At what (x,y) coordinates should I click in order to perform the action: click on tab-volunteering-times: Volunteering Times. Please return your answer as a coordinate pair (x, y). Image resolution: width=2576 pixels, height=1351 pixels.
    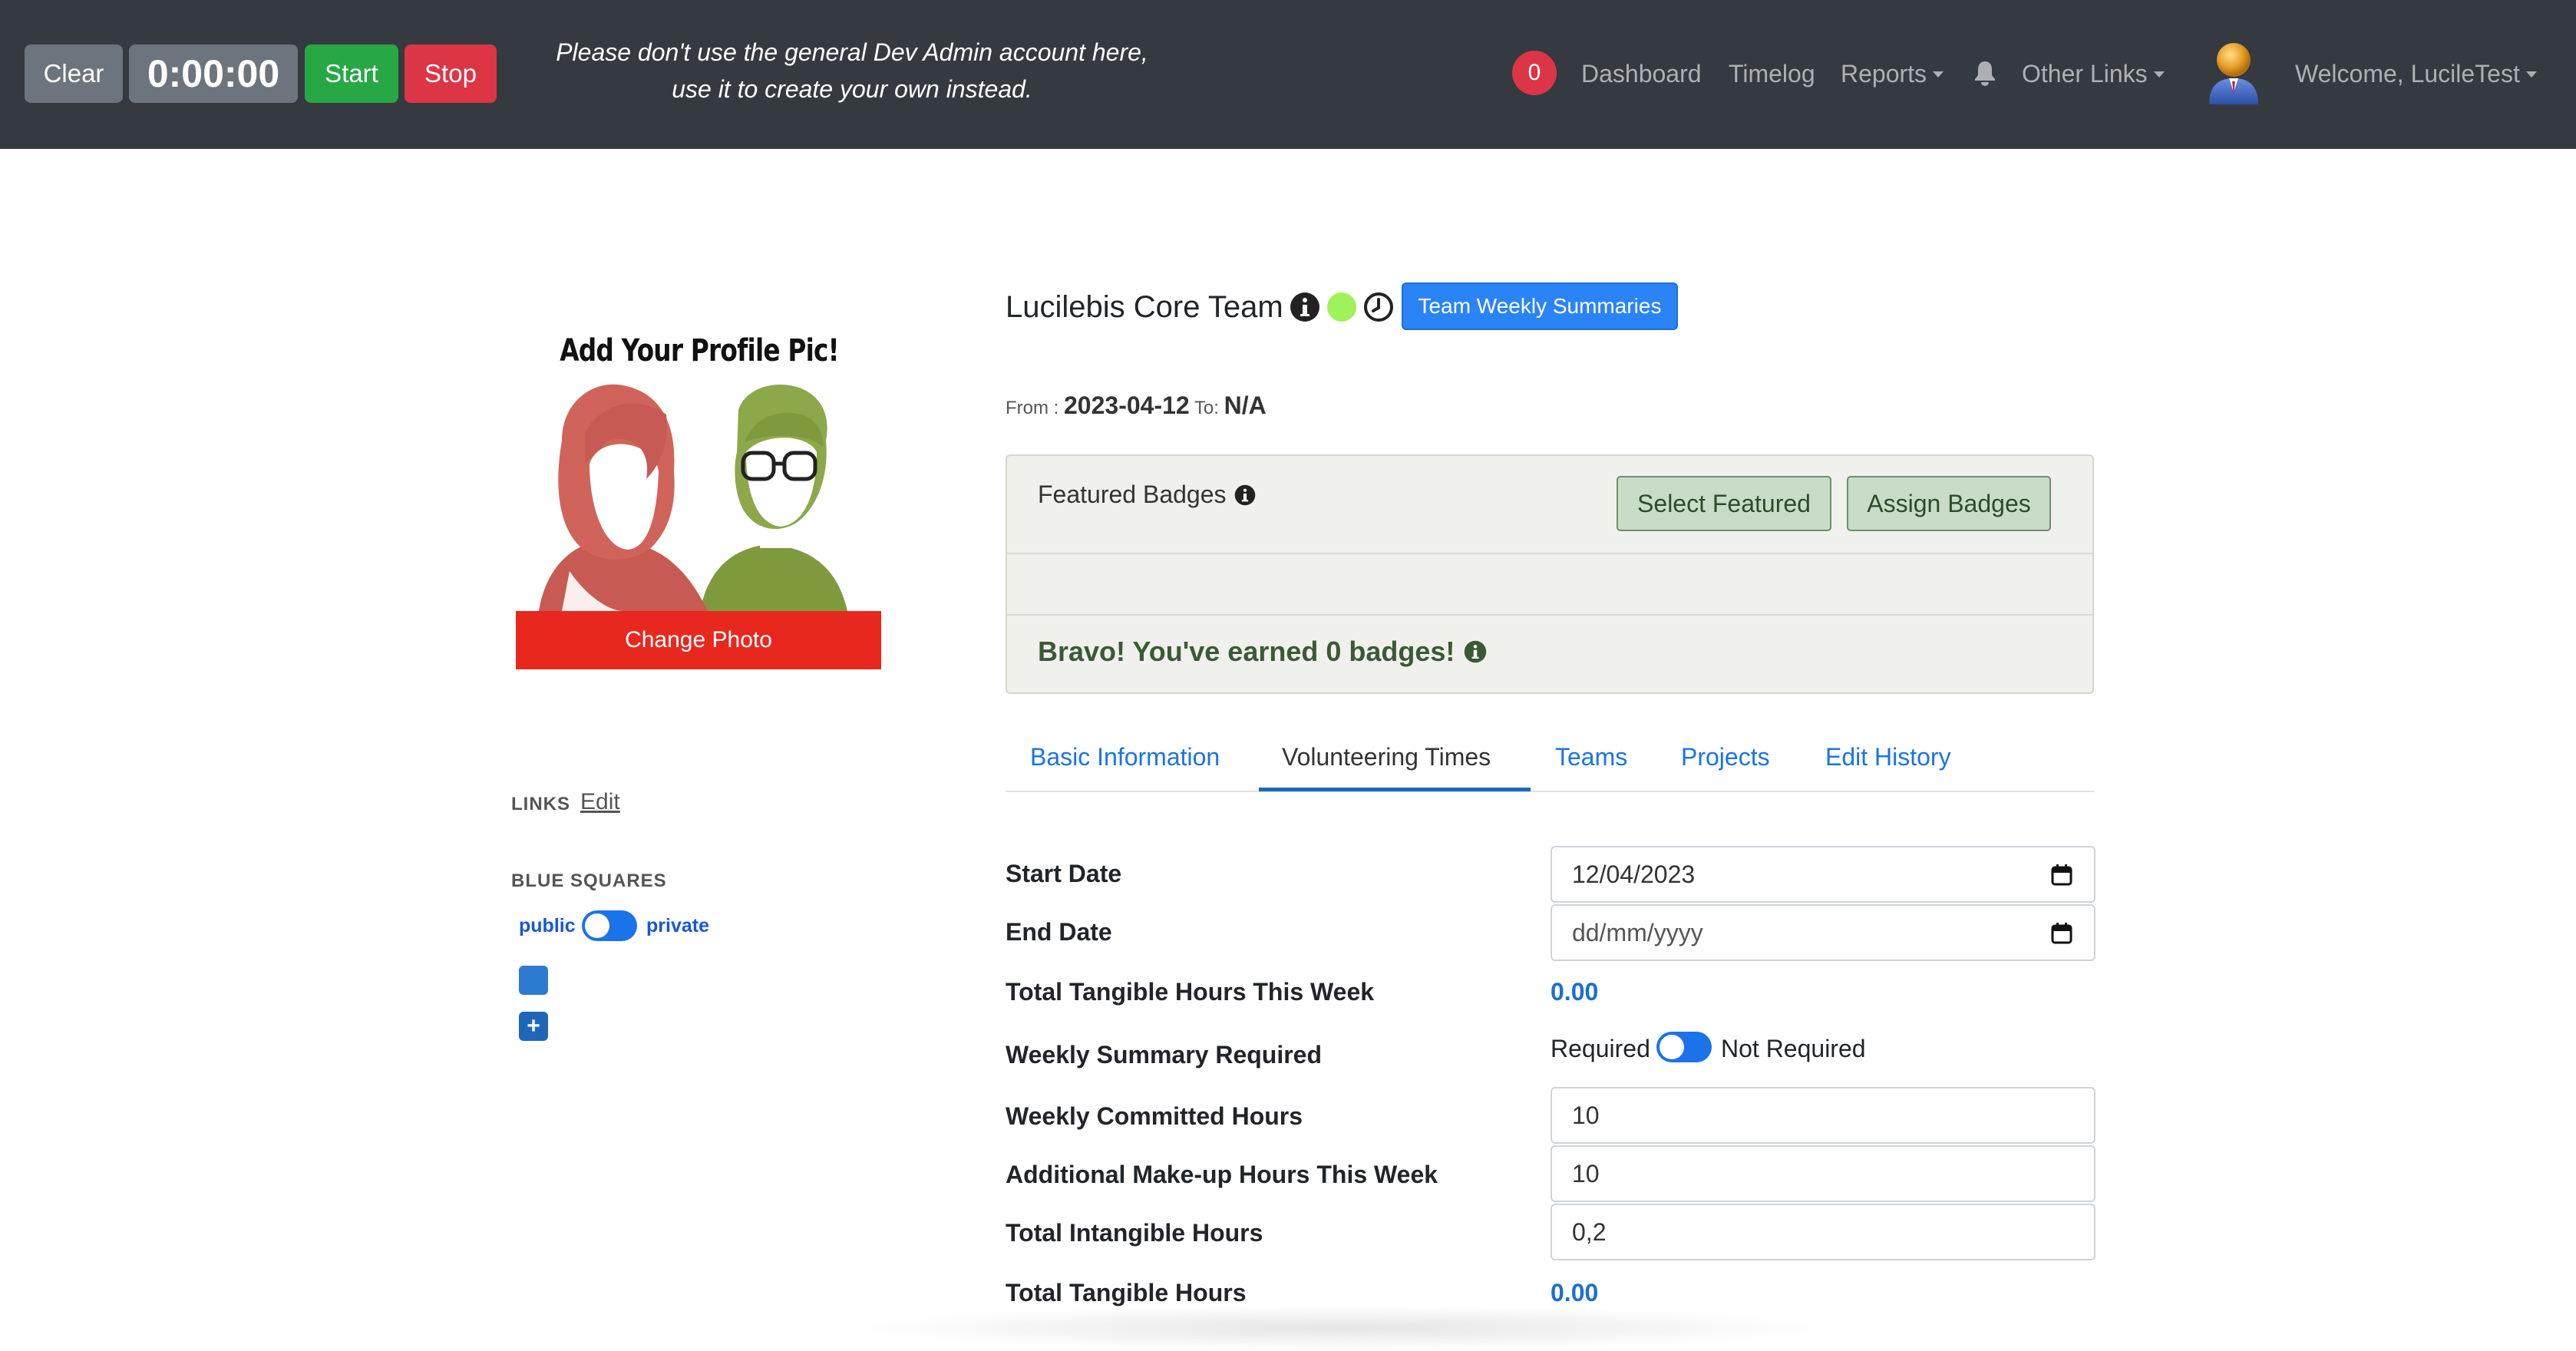
    Looking at the image, I should click on (1386, 757).